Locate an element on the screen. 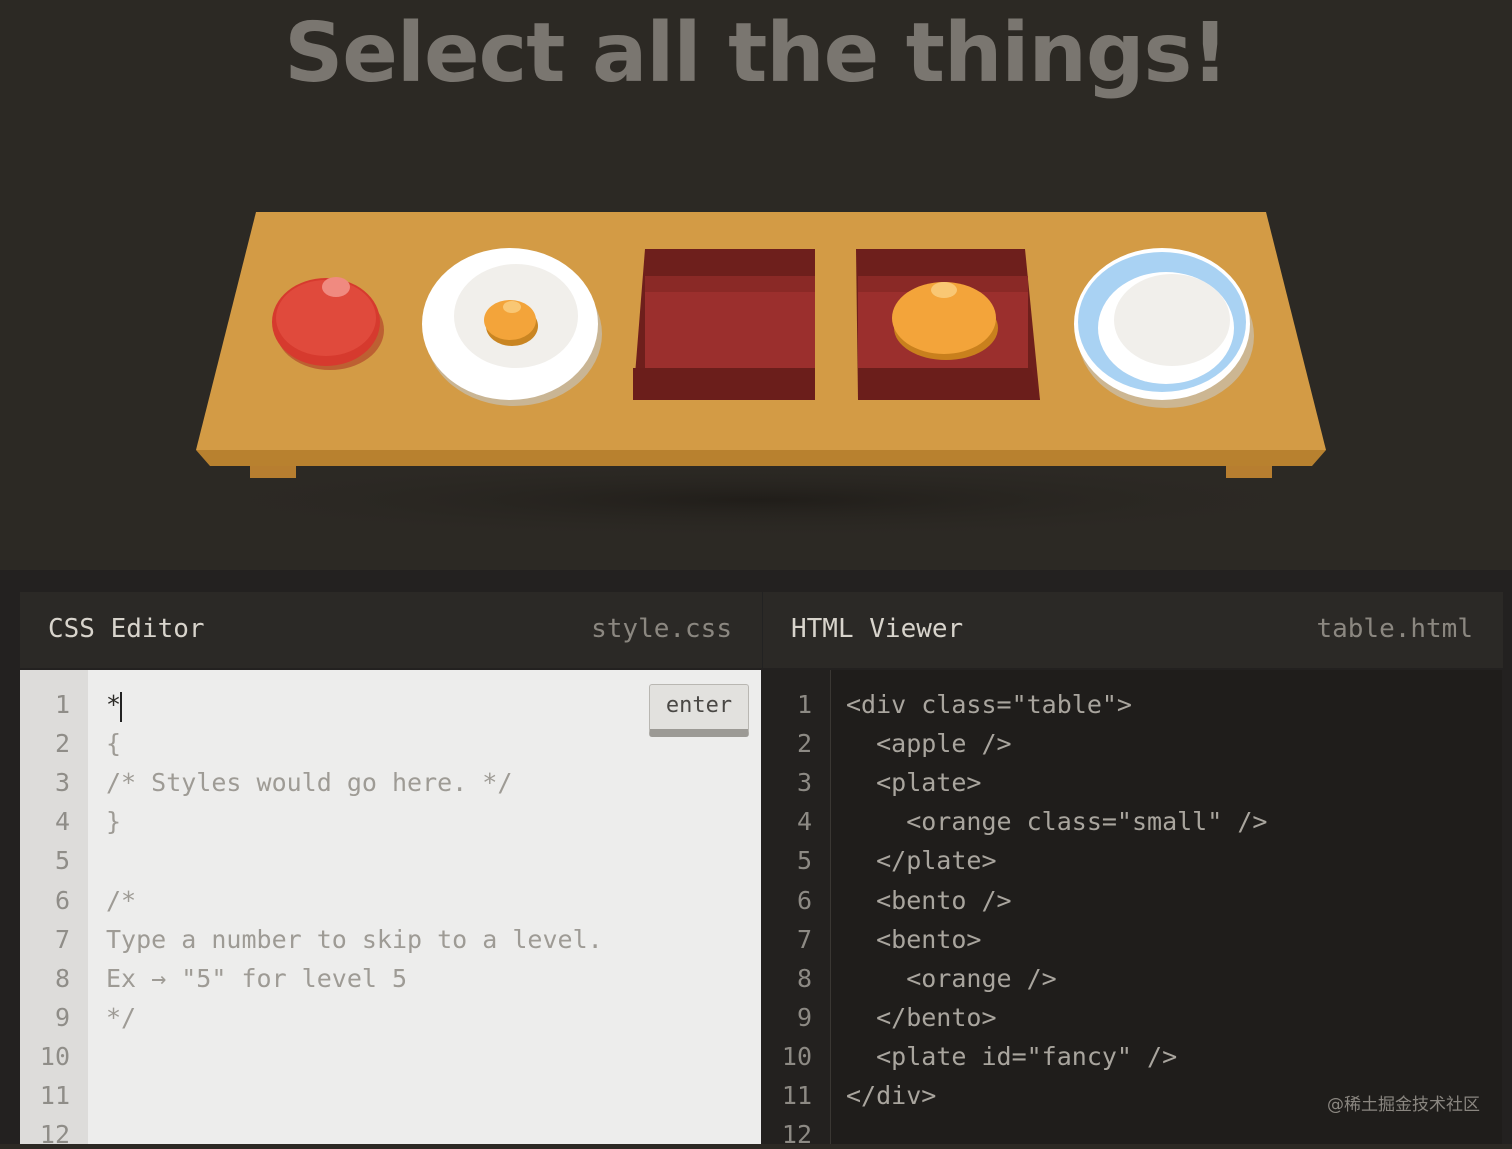  html-line-number: 9 is located at coordinates (804, 1017).